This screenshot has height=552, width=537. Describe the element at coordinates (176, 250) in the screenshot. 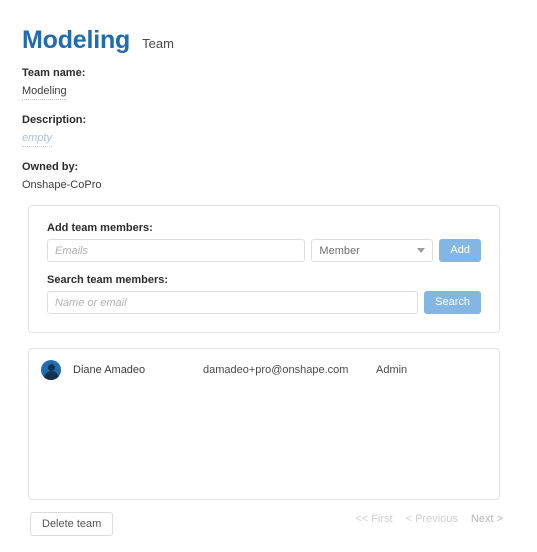

I see `emails-input` at that location.